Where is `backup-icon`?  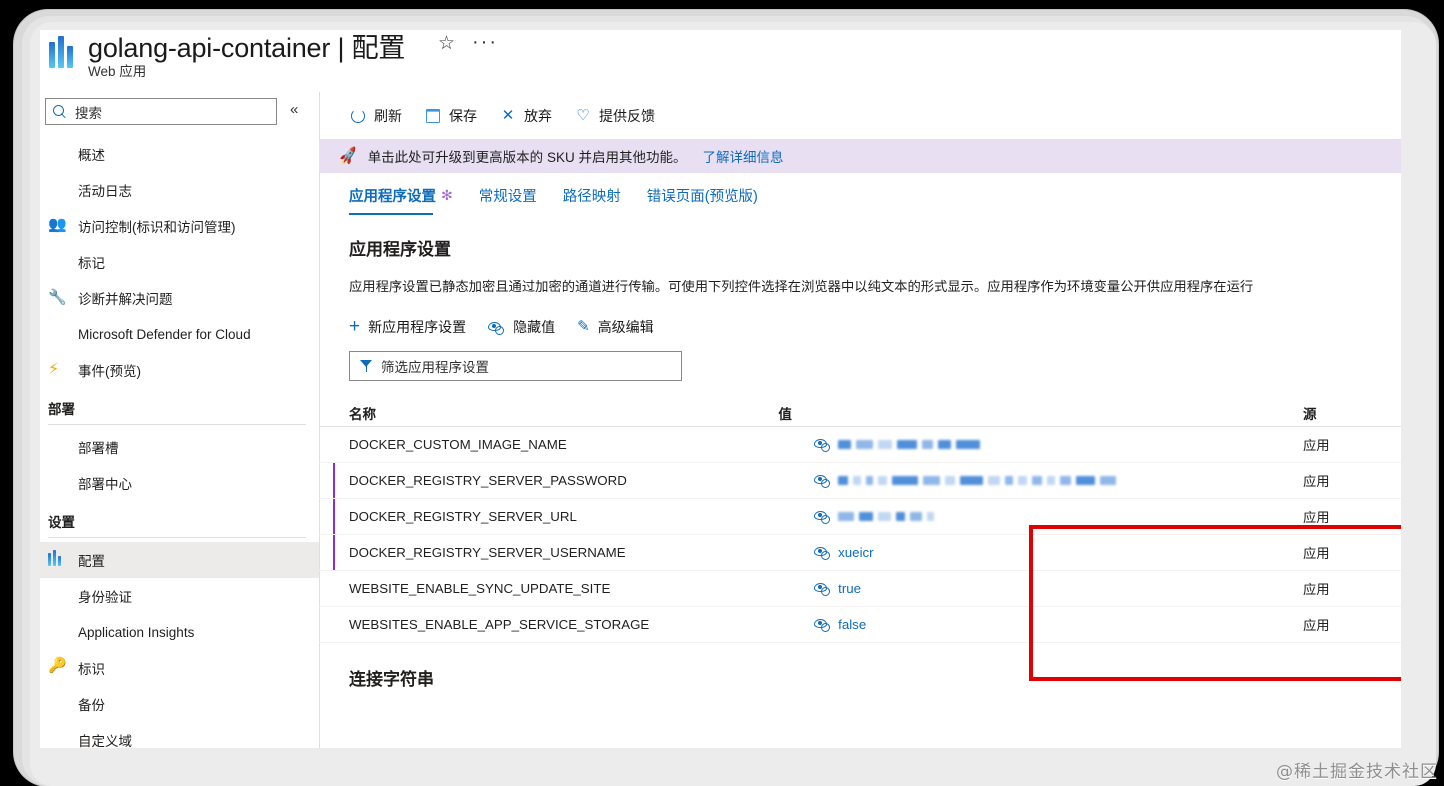
backup-icon is located at coordinates (58, 704).